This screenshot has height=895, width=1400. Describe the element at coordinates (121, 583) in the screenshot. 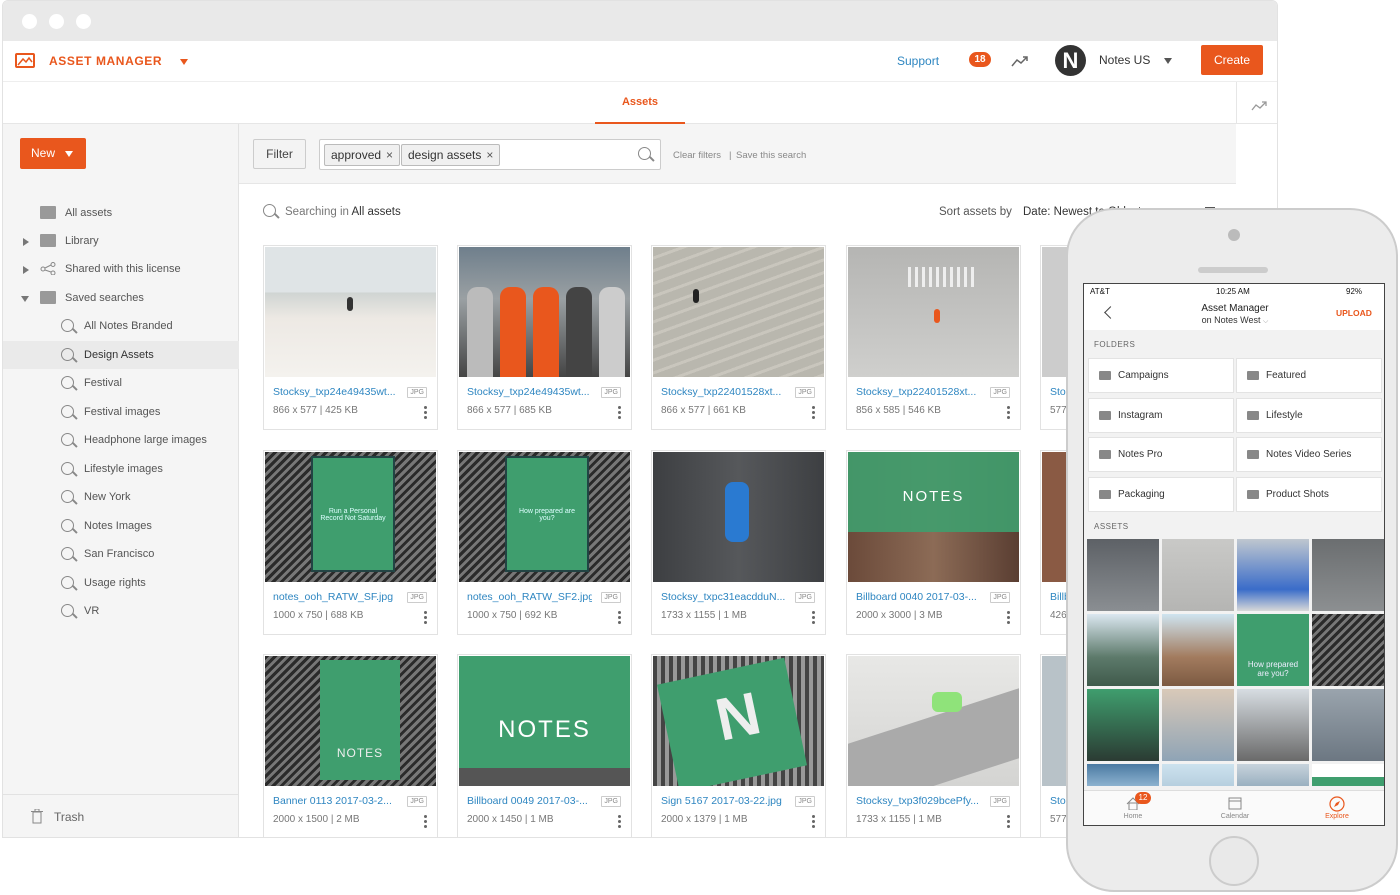

I see `saved-search-item: Usage rights` at that location.